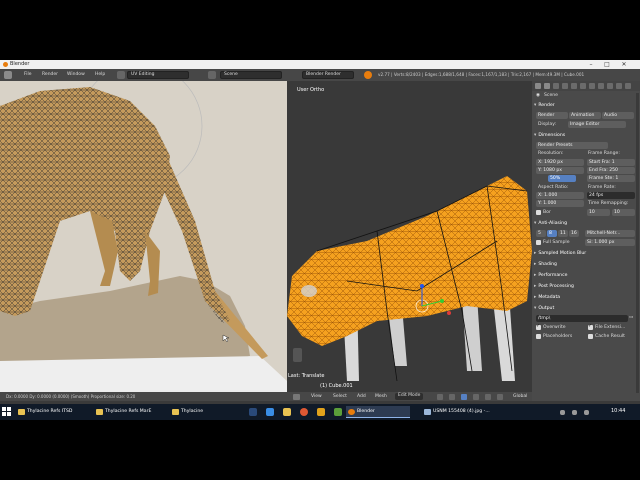 This screenshot has height=480, width=640. What do you see at coordinates (560, 170) in the screenshot?
I see `resolution-y-field: Y: 1080 px` at bounding box center [560, 170].